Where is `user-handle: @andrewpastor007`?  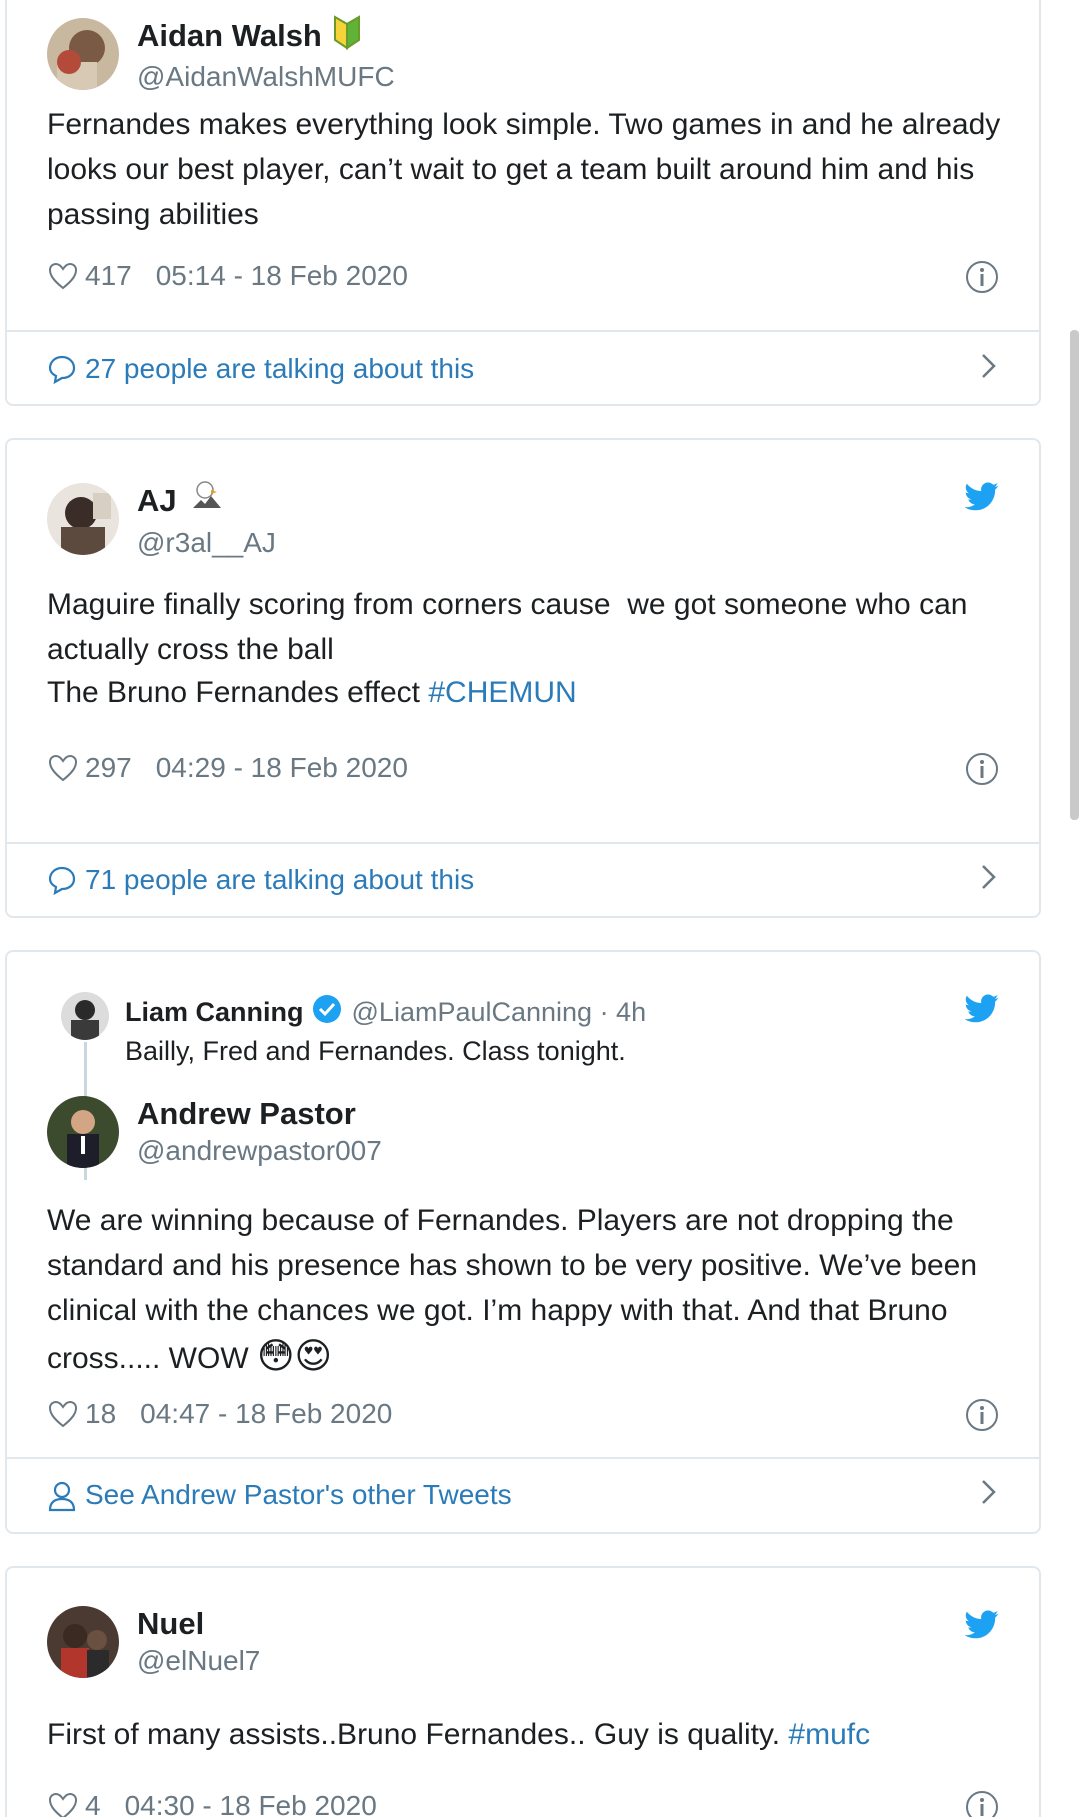 user-handle: @andrewpastor007 is located at coordinates (259, 1151).